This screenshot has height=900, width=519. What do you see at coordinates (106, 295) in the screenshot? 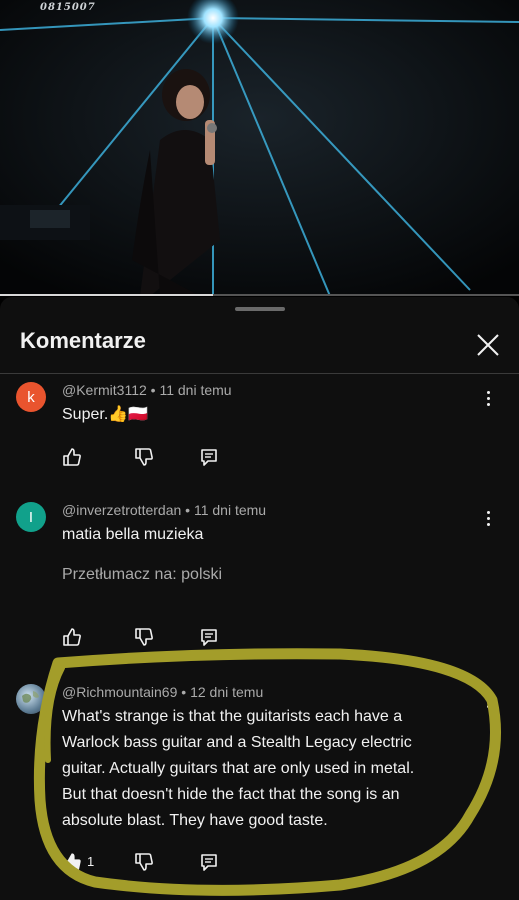
I see `video-progress-fill` at bounding box center [106, 295].